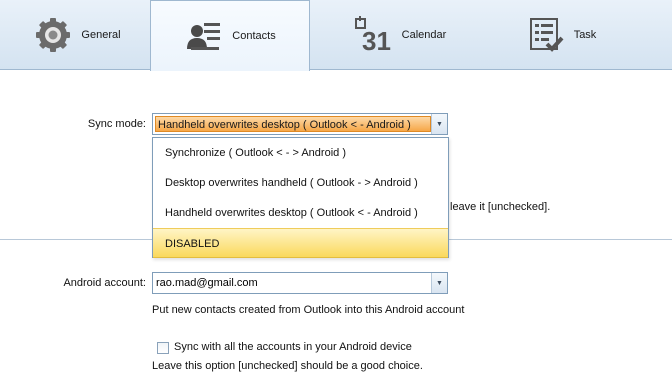 The height and width of the screenshot is (387, 672). I want to click on calendar-icon: 31, so click(374, 35).